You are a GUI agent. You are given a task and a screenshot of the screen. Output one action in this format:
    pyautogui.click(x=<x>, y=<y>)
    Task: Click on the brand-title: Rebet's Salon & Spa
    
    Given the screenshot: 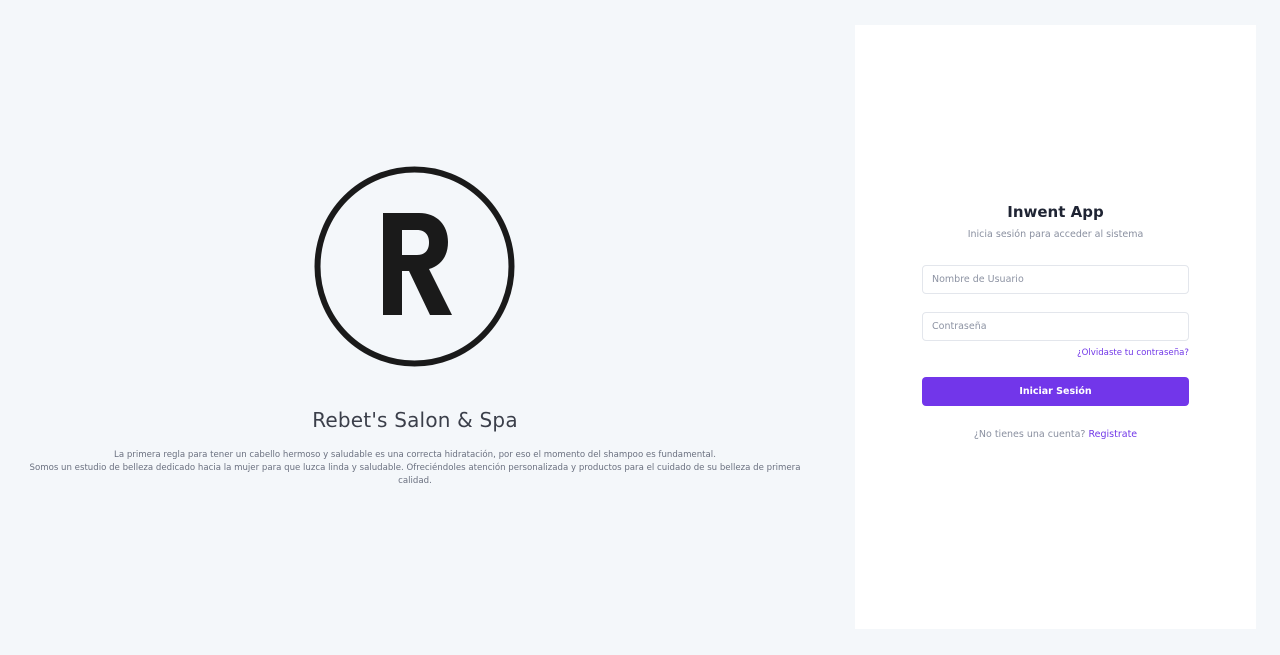 What is the action you would take?
    pyautogui.click(x=415, y=420)
    